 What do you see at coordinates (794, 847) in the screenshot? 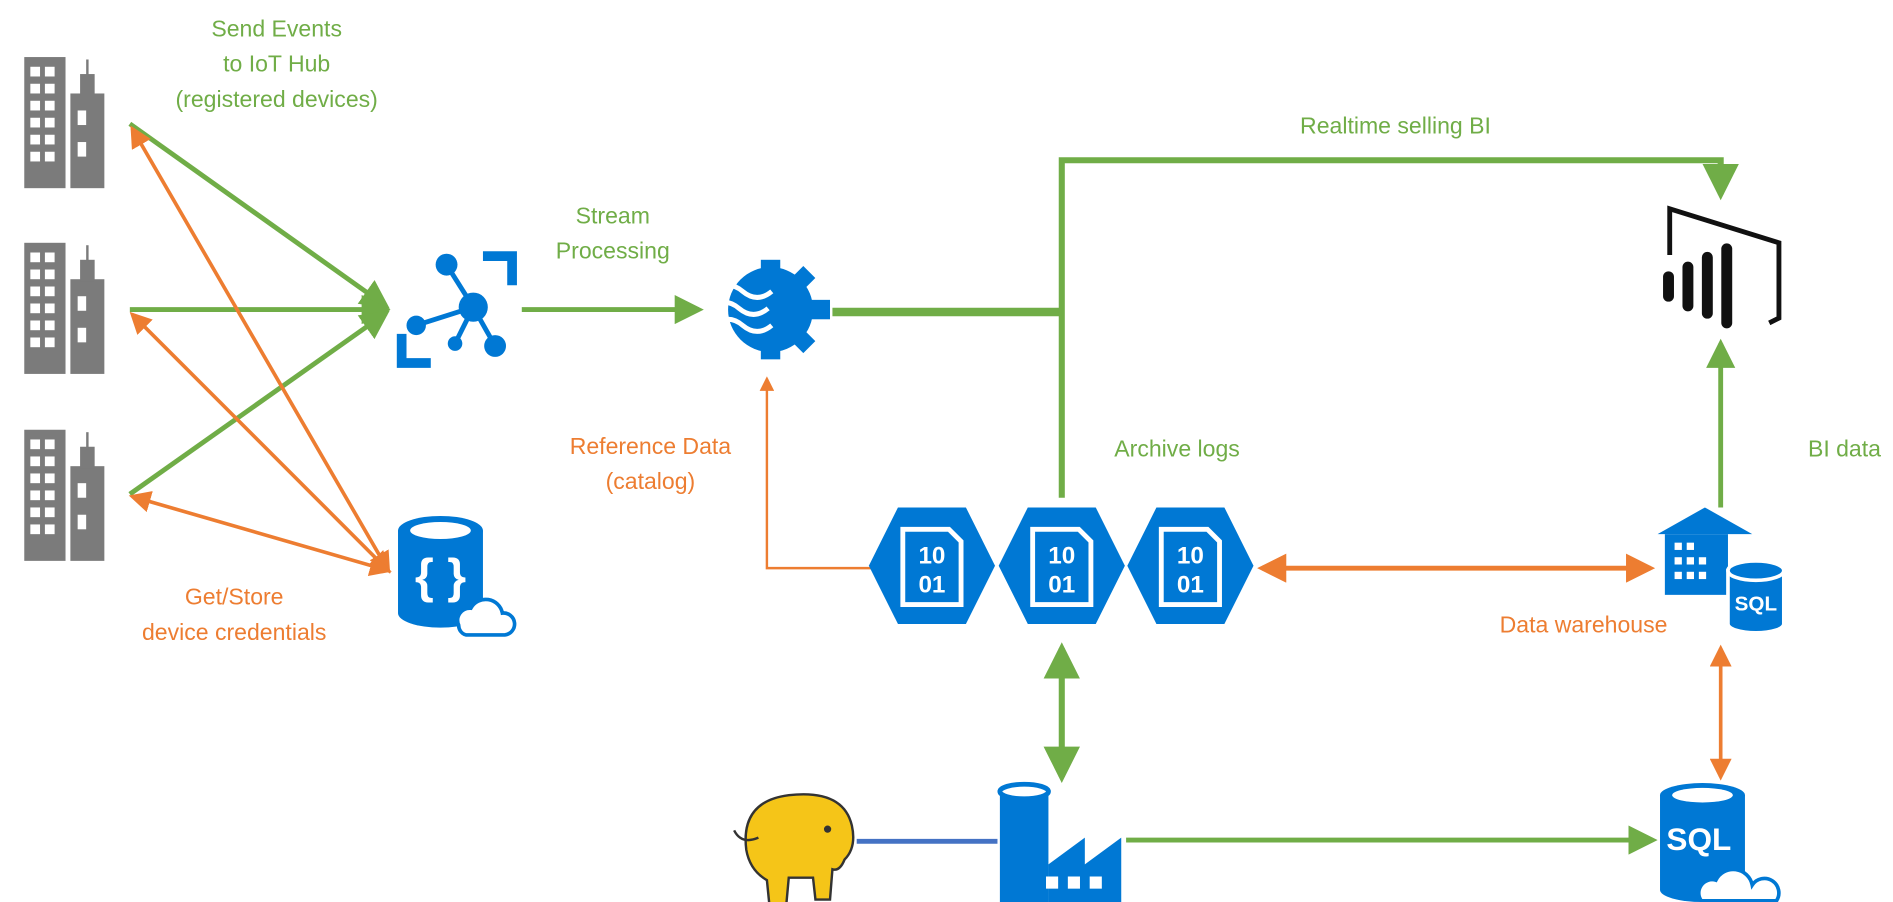
I see `hadoop-elephant-icon` at bounding box center [794, 847].